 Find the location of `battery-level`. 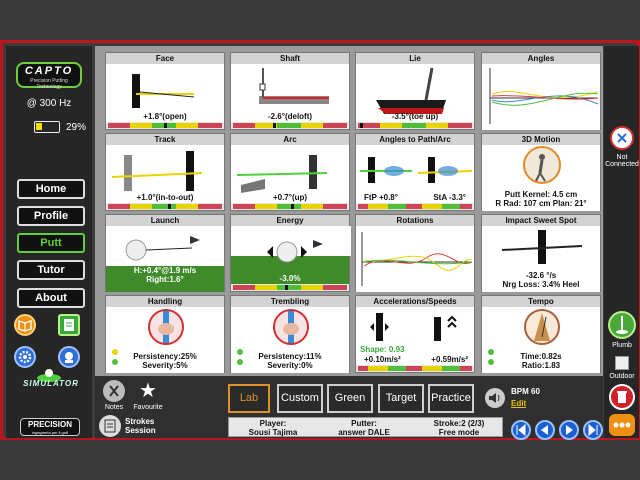

battery-level is located at coordinates (39, 126).